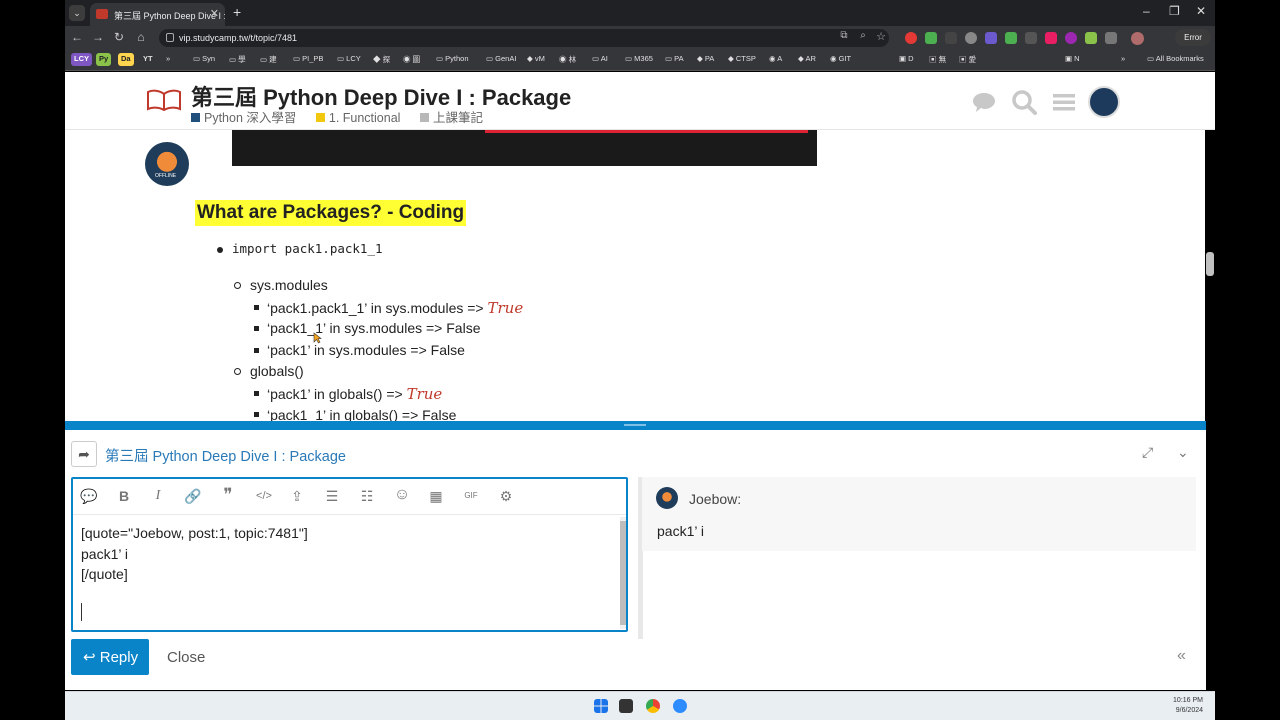 Image resolution: width=1280 pixels, height=720 pixels. I want to click on chevron-down-icon: ⌄, so click(1183, 452).